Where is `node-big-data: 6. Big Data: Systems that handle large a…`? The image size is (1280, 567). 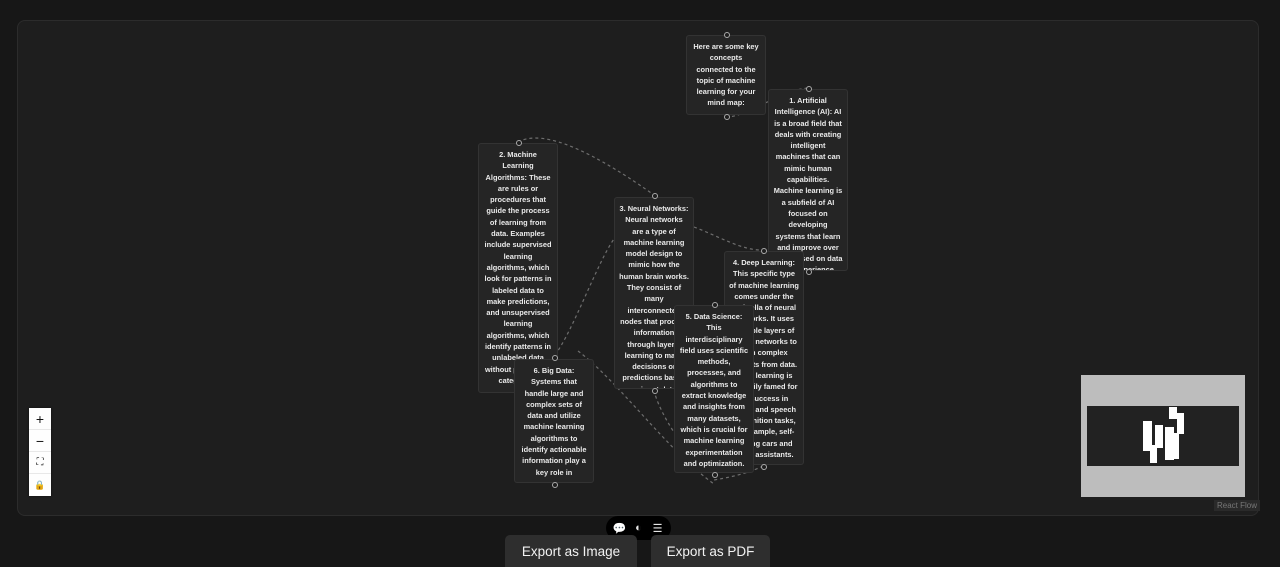 node-big-data: 6. Big Data: Systems that handle large a… is located at coordinates (554, 421).